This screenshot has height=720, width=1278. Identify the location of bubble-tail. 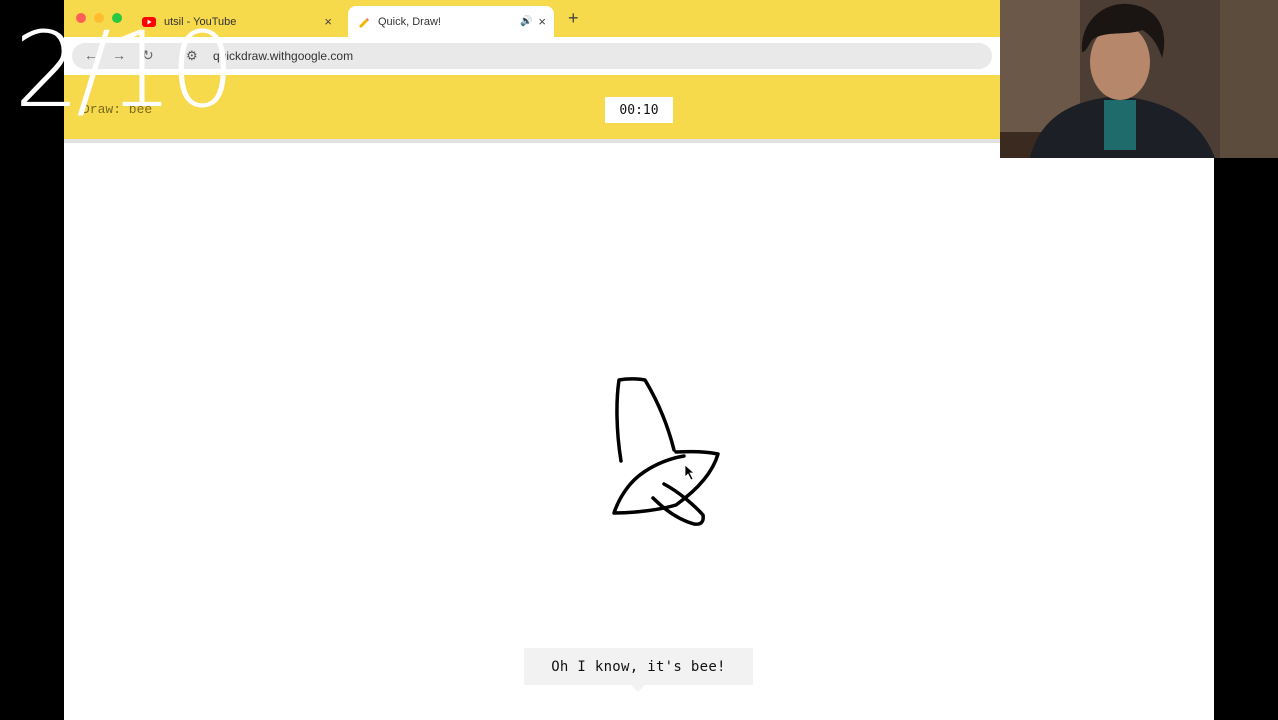
(638, 688).